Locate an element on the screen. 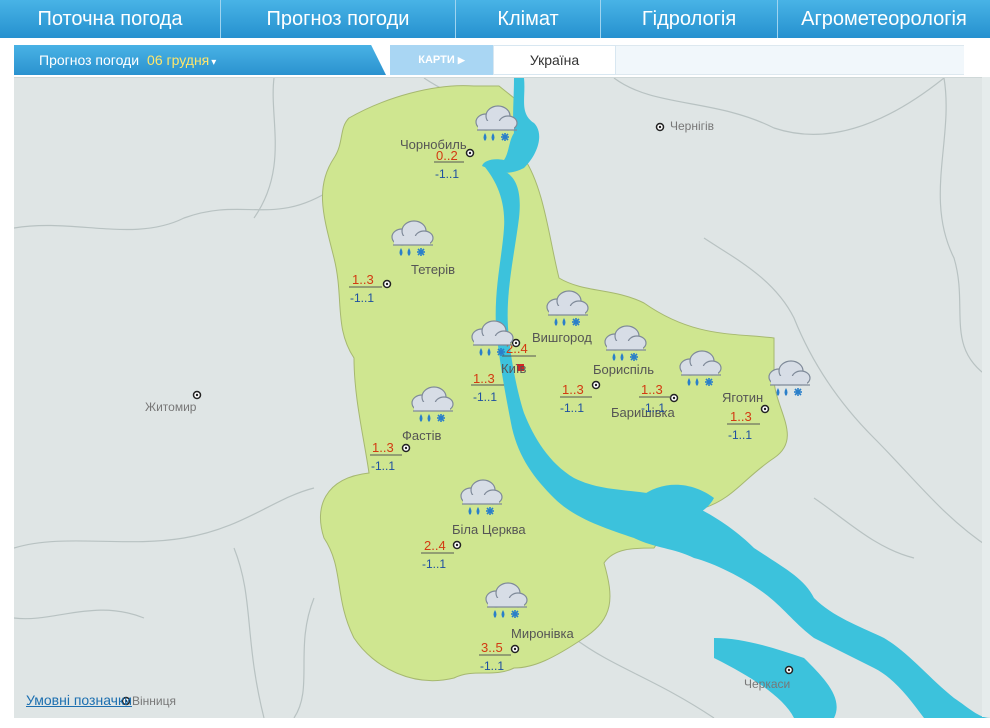  triangle-right-icon: ▶ is located at coordinates (461, 59).